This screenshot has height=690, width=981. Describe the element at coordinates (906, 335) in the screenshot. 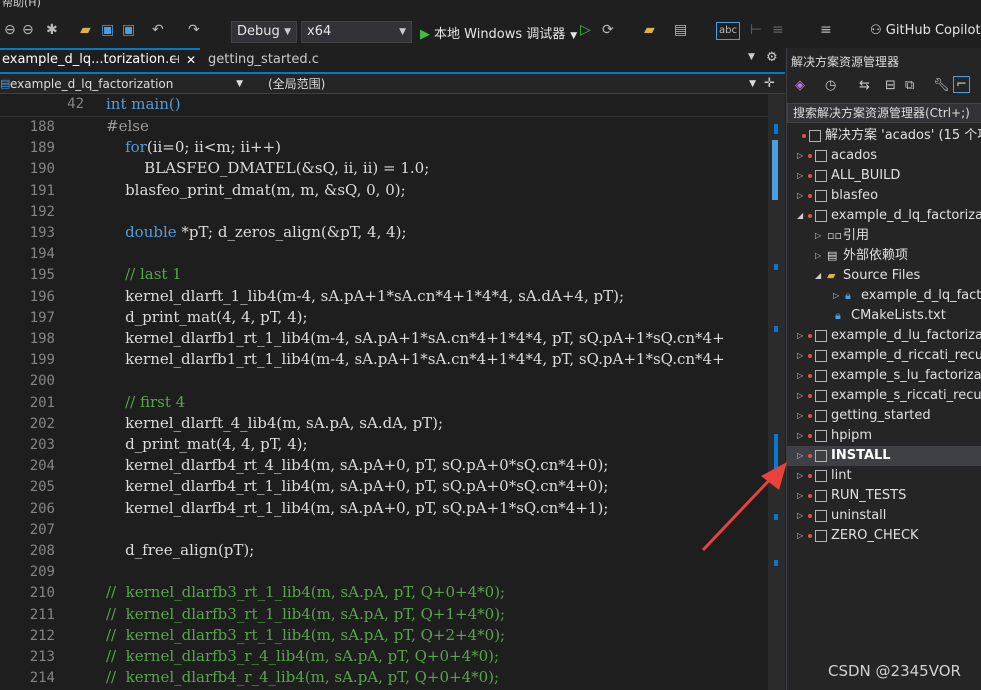

I see `tree-item-label: example_d_lu_factorizatio` at that location.